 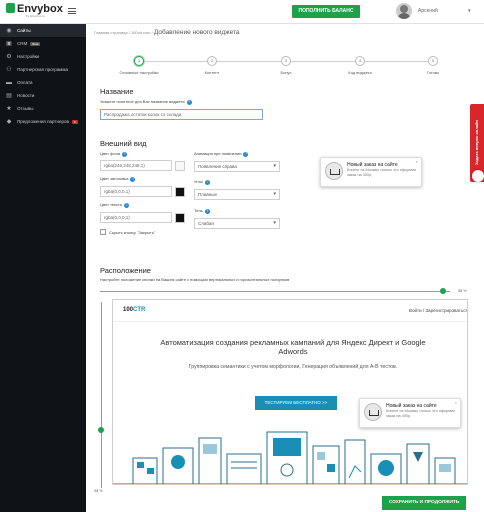 I want to click on vertical-percent: 98 %, so click(x=98, y=491).